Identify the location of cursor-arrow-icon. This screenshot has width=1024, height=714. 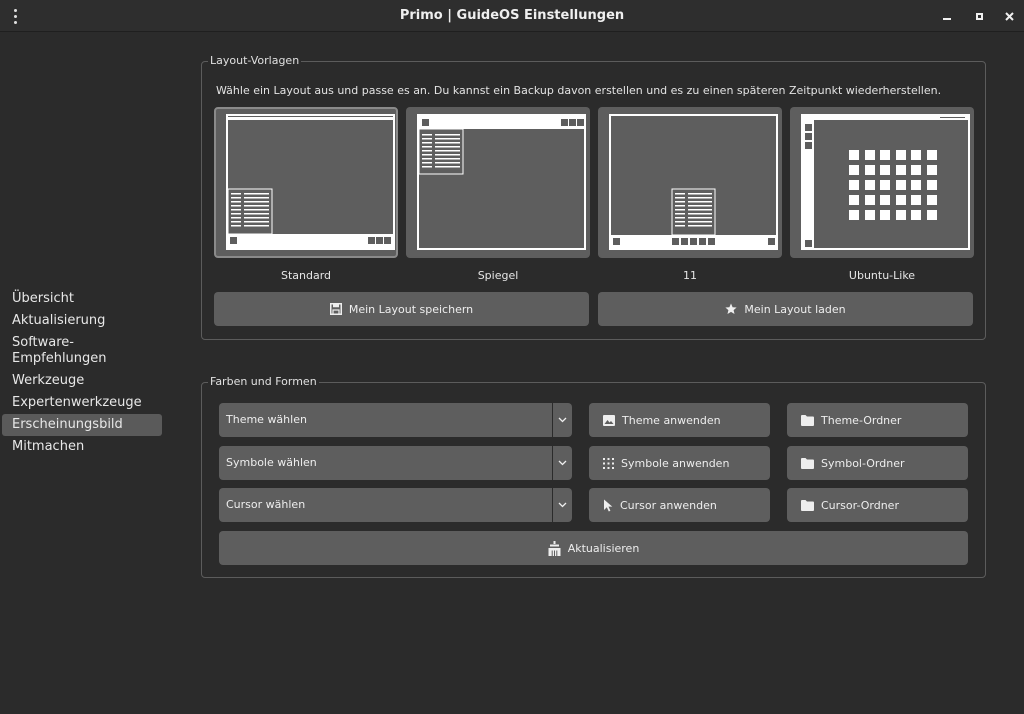
(608, 505).